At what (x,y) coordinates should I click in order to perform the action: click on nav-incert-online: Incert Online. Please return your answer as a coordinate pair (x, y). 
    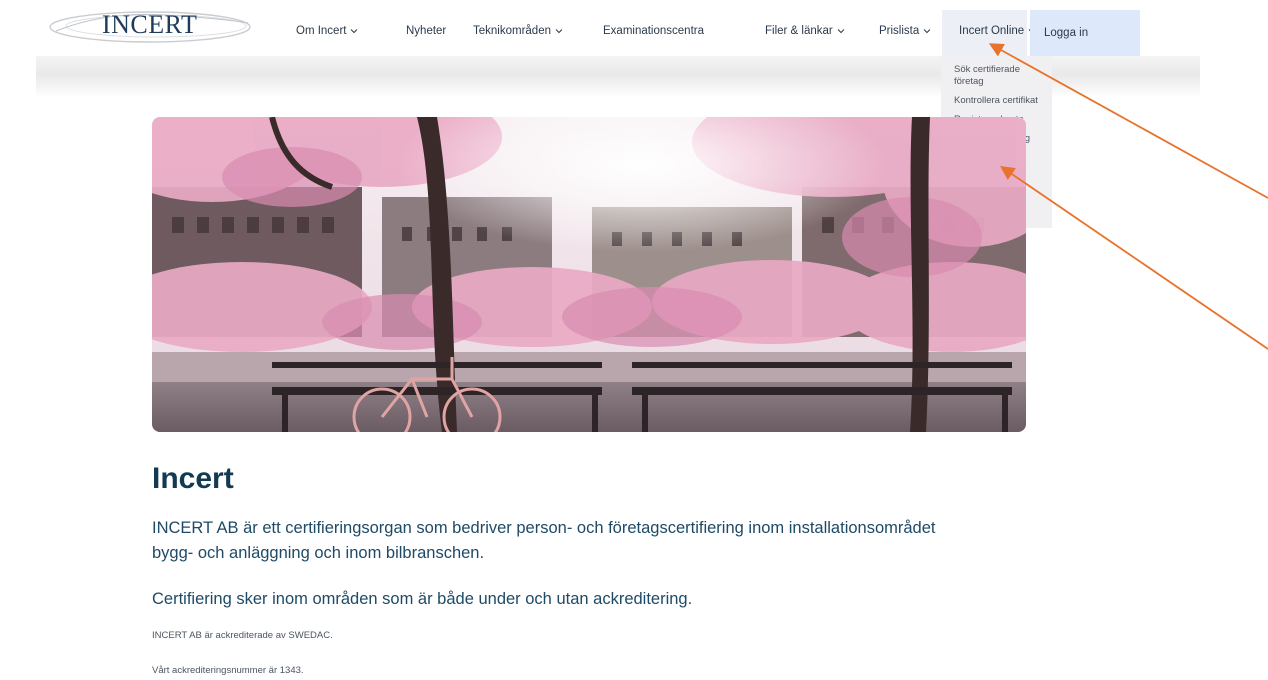
    Looking at the image, I should click on (998, 31).